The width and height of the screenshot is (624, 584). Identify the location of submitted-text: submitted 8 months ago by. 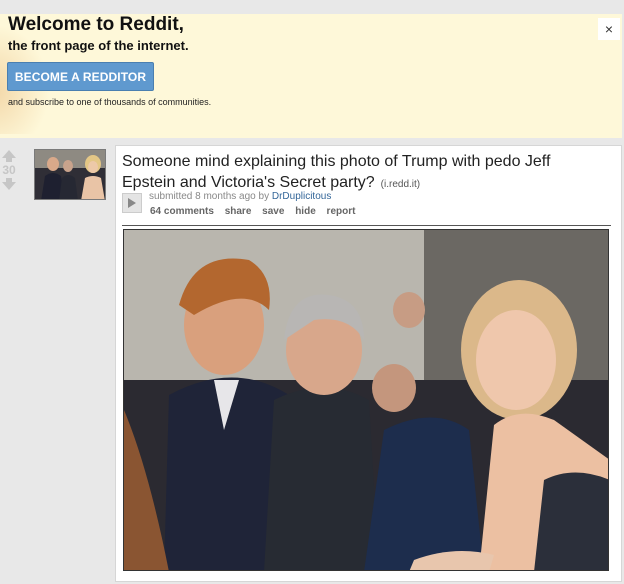
(209, 196).